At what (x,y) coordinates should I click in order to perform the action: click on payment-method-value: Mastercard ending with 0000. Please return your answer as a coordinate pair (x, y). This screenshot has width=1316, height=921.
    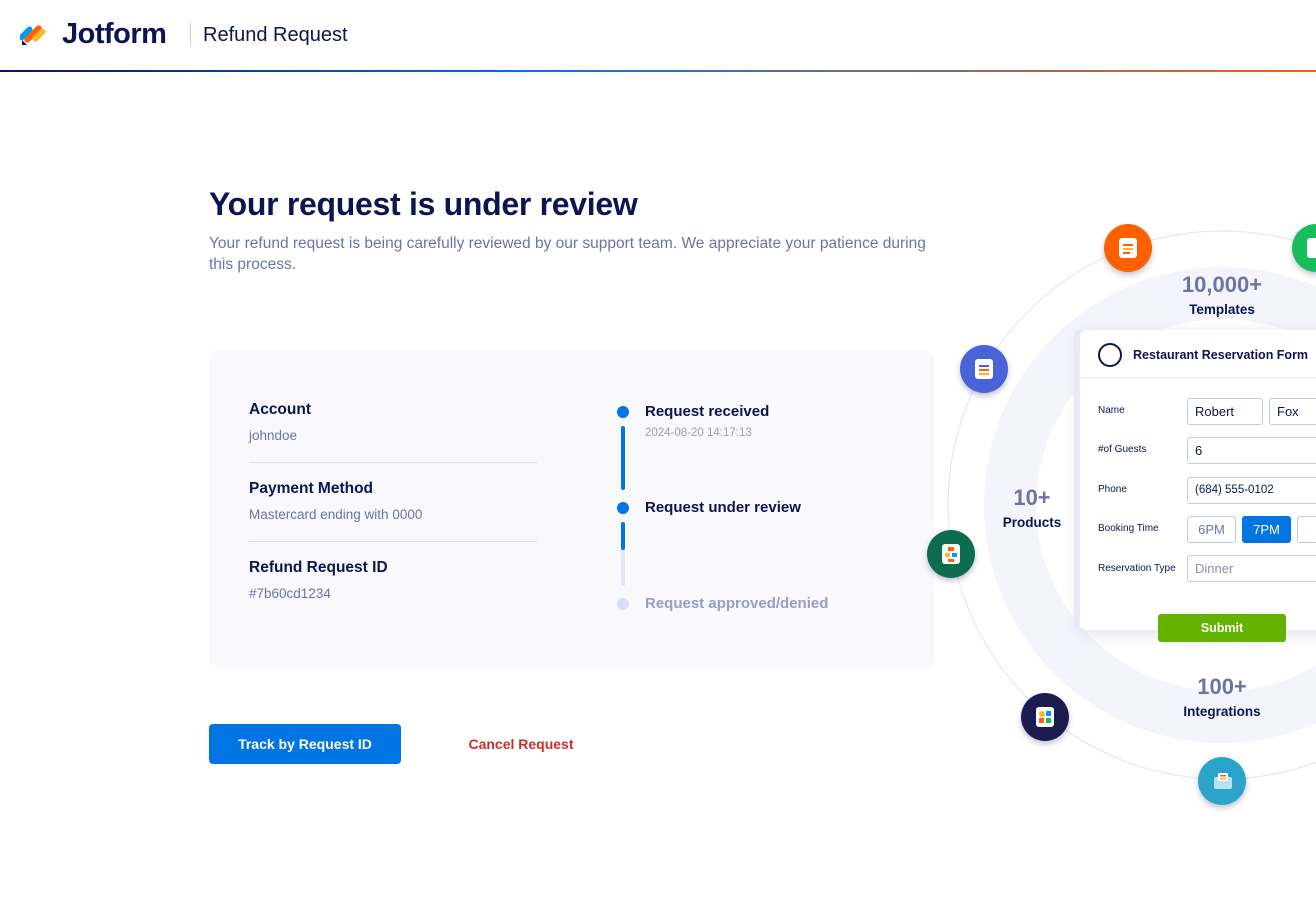
    Looking at the image, I should click on (336, 514).